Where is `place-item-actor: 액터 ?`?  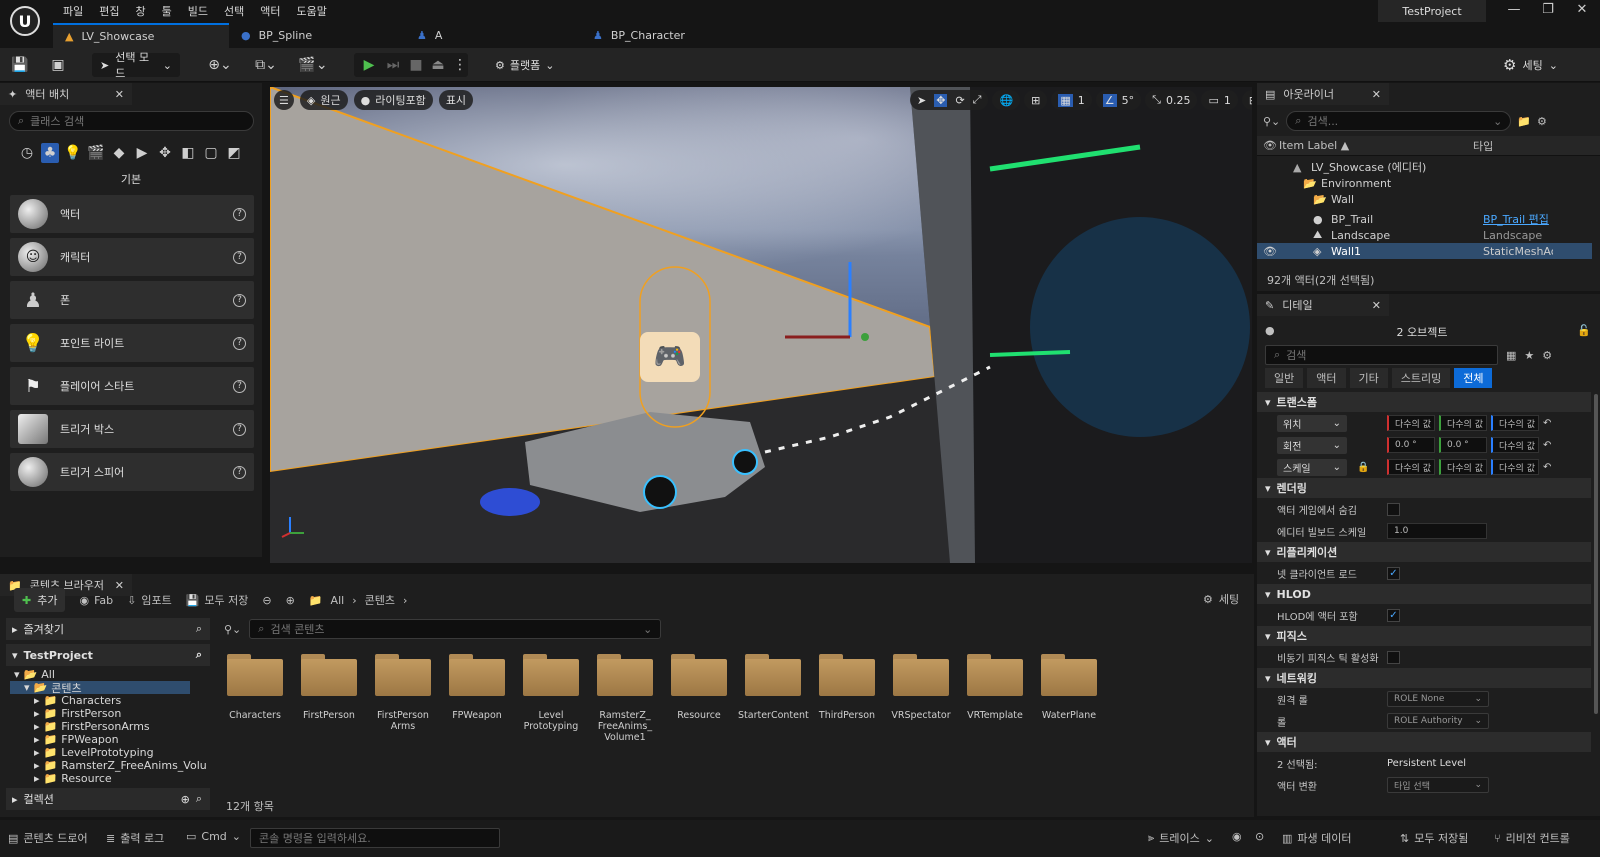
place-item-actor: 액터 ? is located at coordinates (132, 214).